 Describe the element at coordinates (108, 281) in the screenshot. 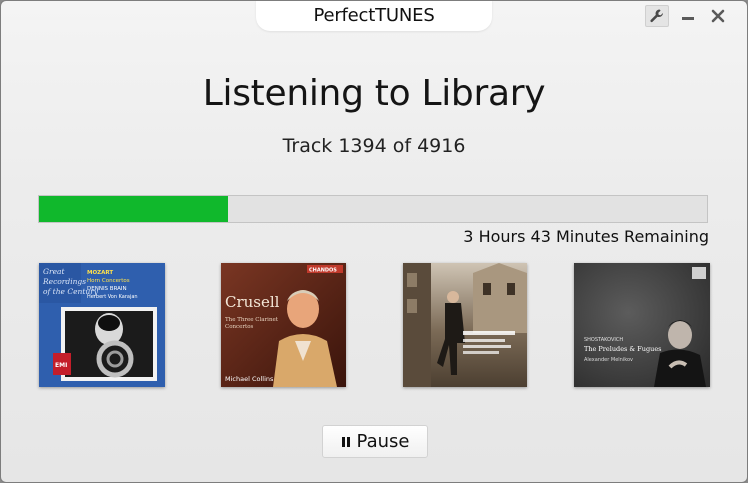

I see `album-1-title: Horn Concertos` at that location.